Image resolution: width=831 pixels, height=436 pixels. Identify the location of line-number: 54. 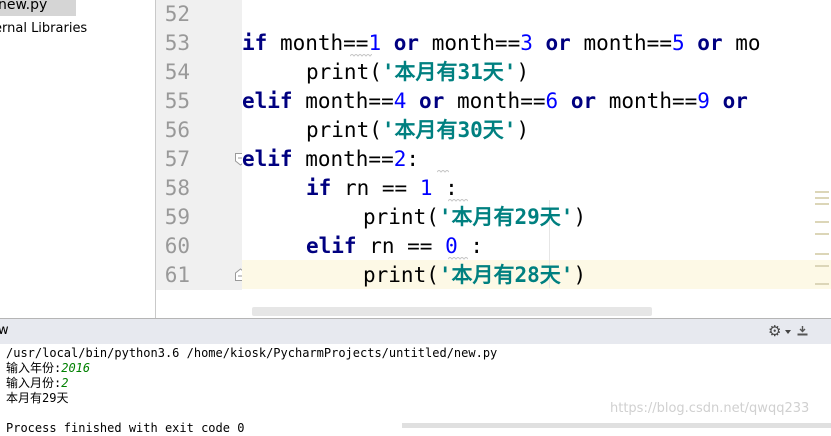
(177, 72).